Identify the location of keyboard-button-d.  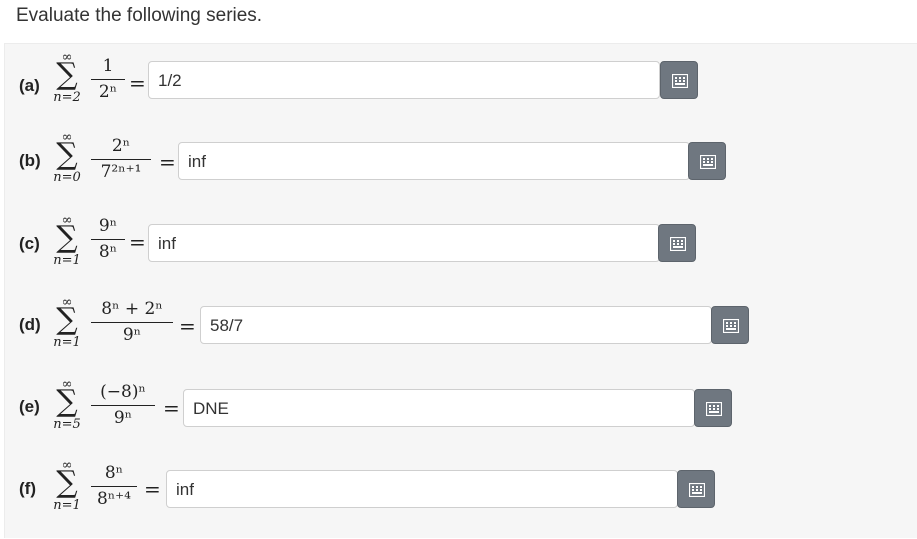
(730, 325).